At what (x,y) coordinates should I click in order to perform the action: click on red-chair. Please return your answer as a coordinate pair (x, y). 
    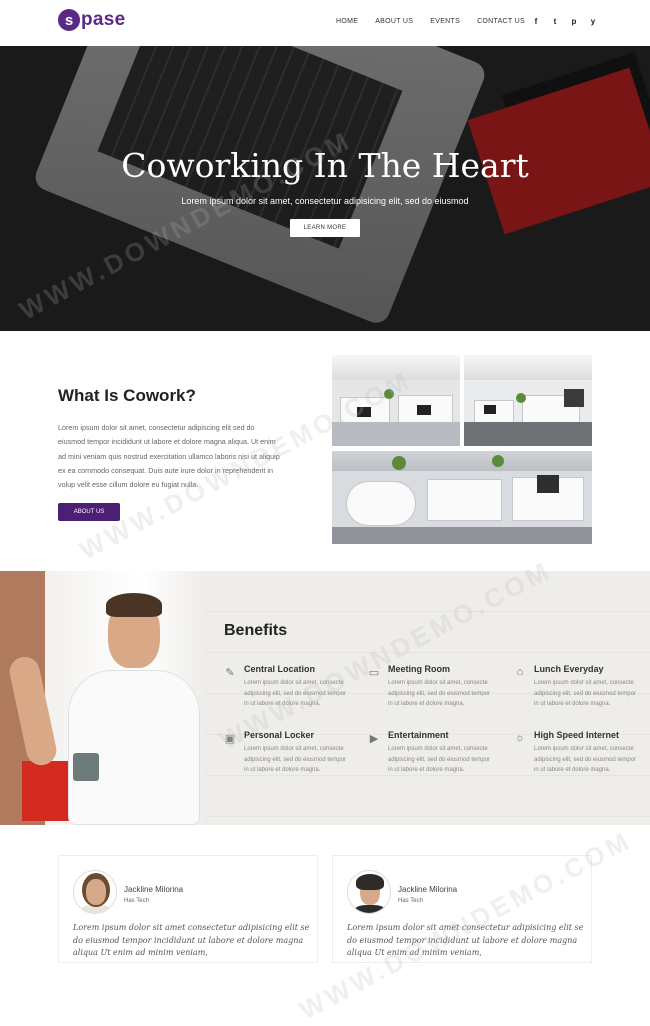
    Looking at the image, I should click on (47, 791).